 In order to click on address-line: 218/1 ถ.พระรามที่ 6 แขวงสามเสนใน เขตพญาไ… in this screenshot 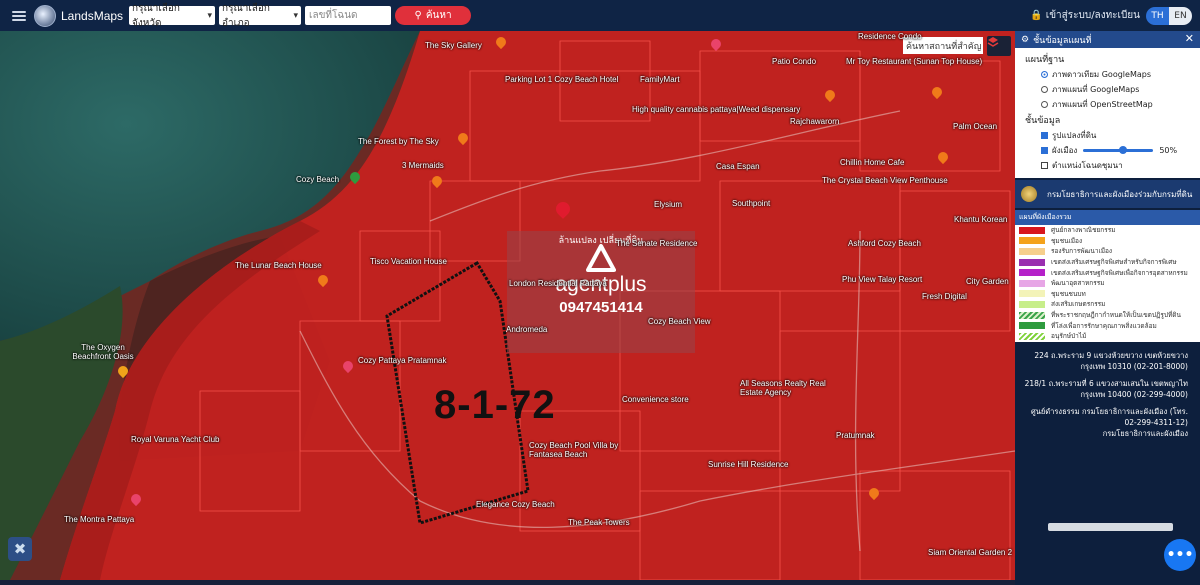, I will do `click(1106, 388)`.